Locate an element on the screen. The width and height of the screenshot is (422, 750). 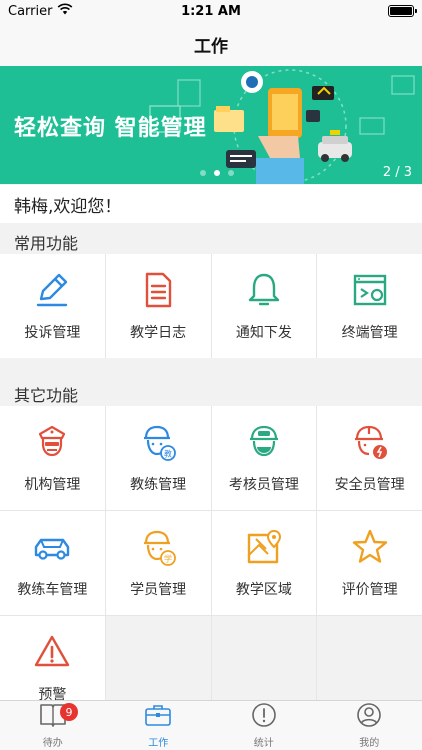
wifi-icon is located at coordinates (65, 11).